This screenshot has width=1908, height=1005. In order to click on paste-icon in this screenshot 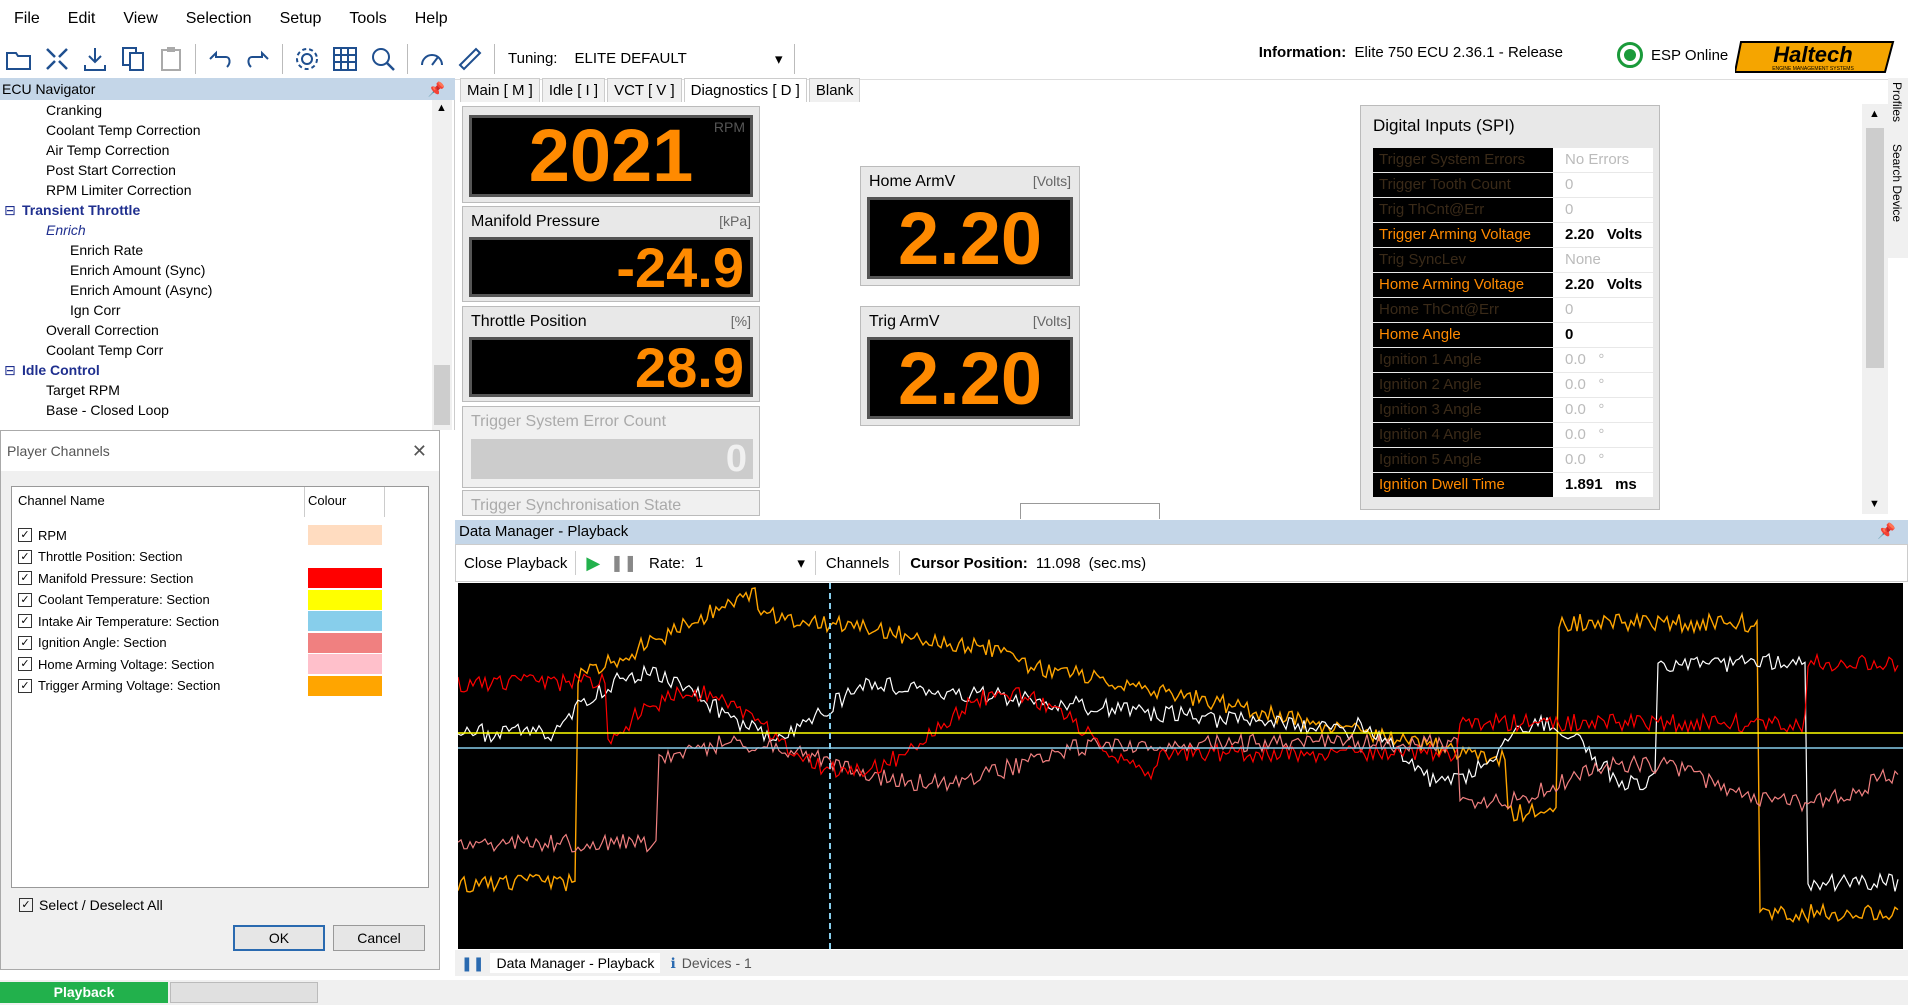, I will do `click(171, 59)`.